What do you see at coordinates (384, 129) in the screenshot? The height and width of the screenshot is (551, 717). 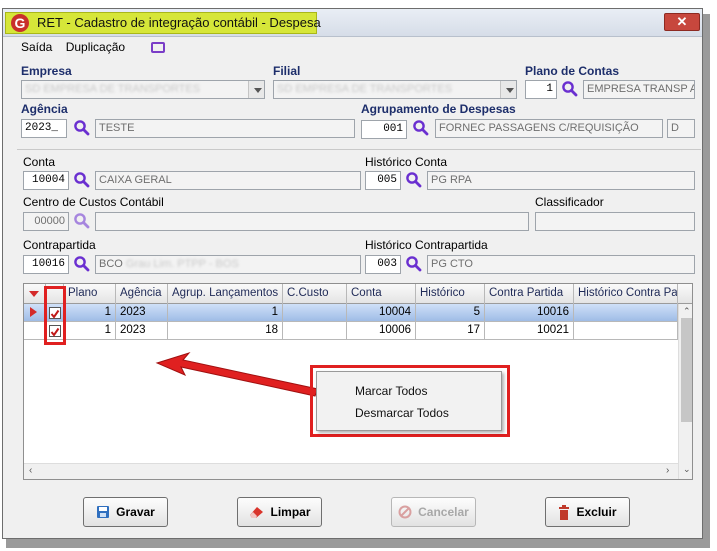 I see `agrup-input: 001` at bounding box center [384, 129].